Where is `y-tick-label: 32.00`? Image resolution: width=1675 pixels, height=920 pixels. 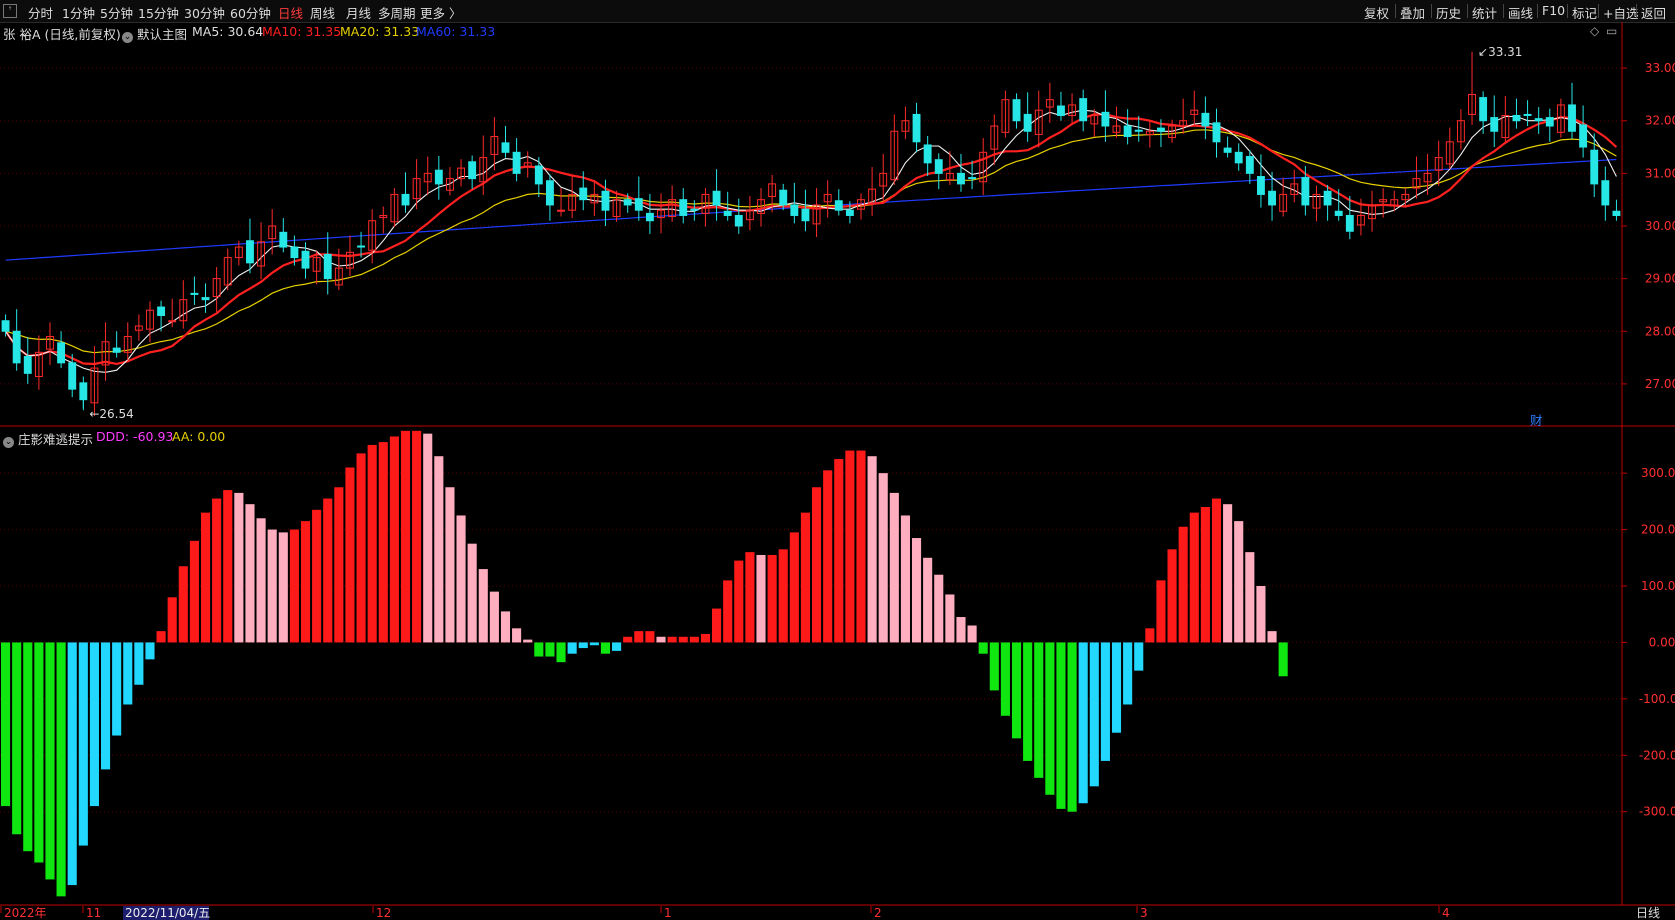
y-tick-label: 32.00 is located at coordinates (1660, 121).